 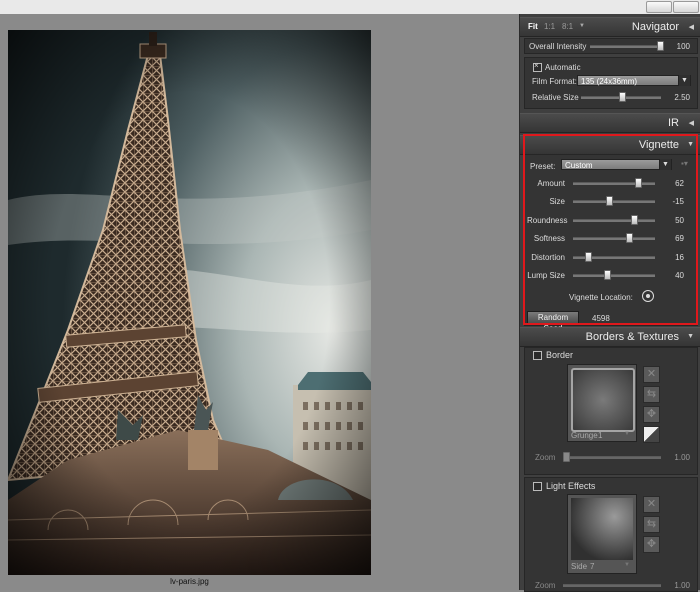 What do you see at coordinates (557, 201) in the screenshot?
I see `vignette-slider-label: Size` at bounding box center [557, 201].